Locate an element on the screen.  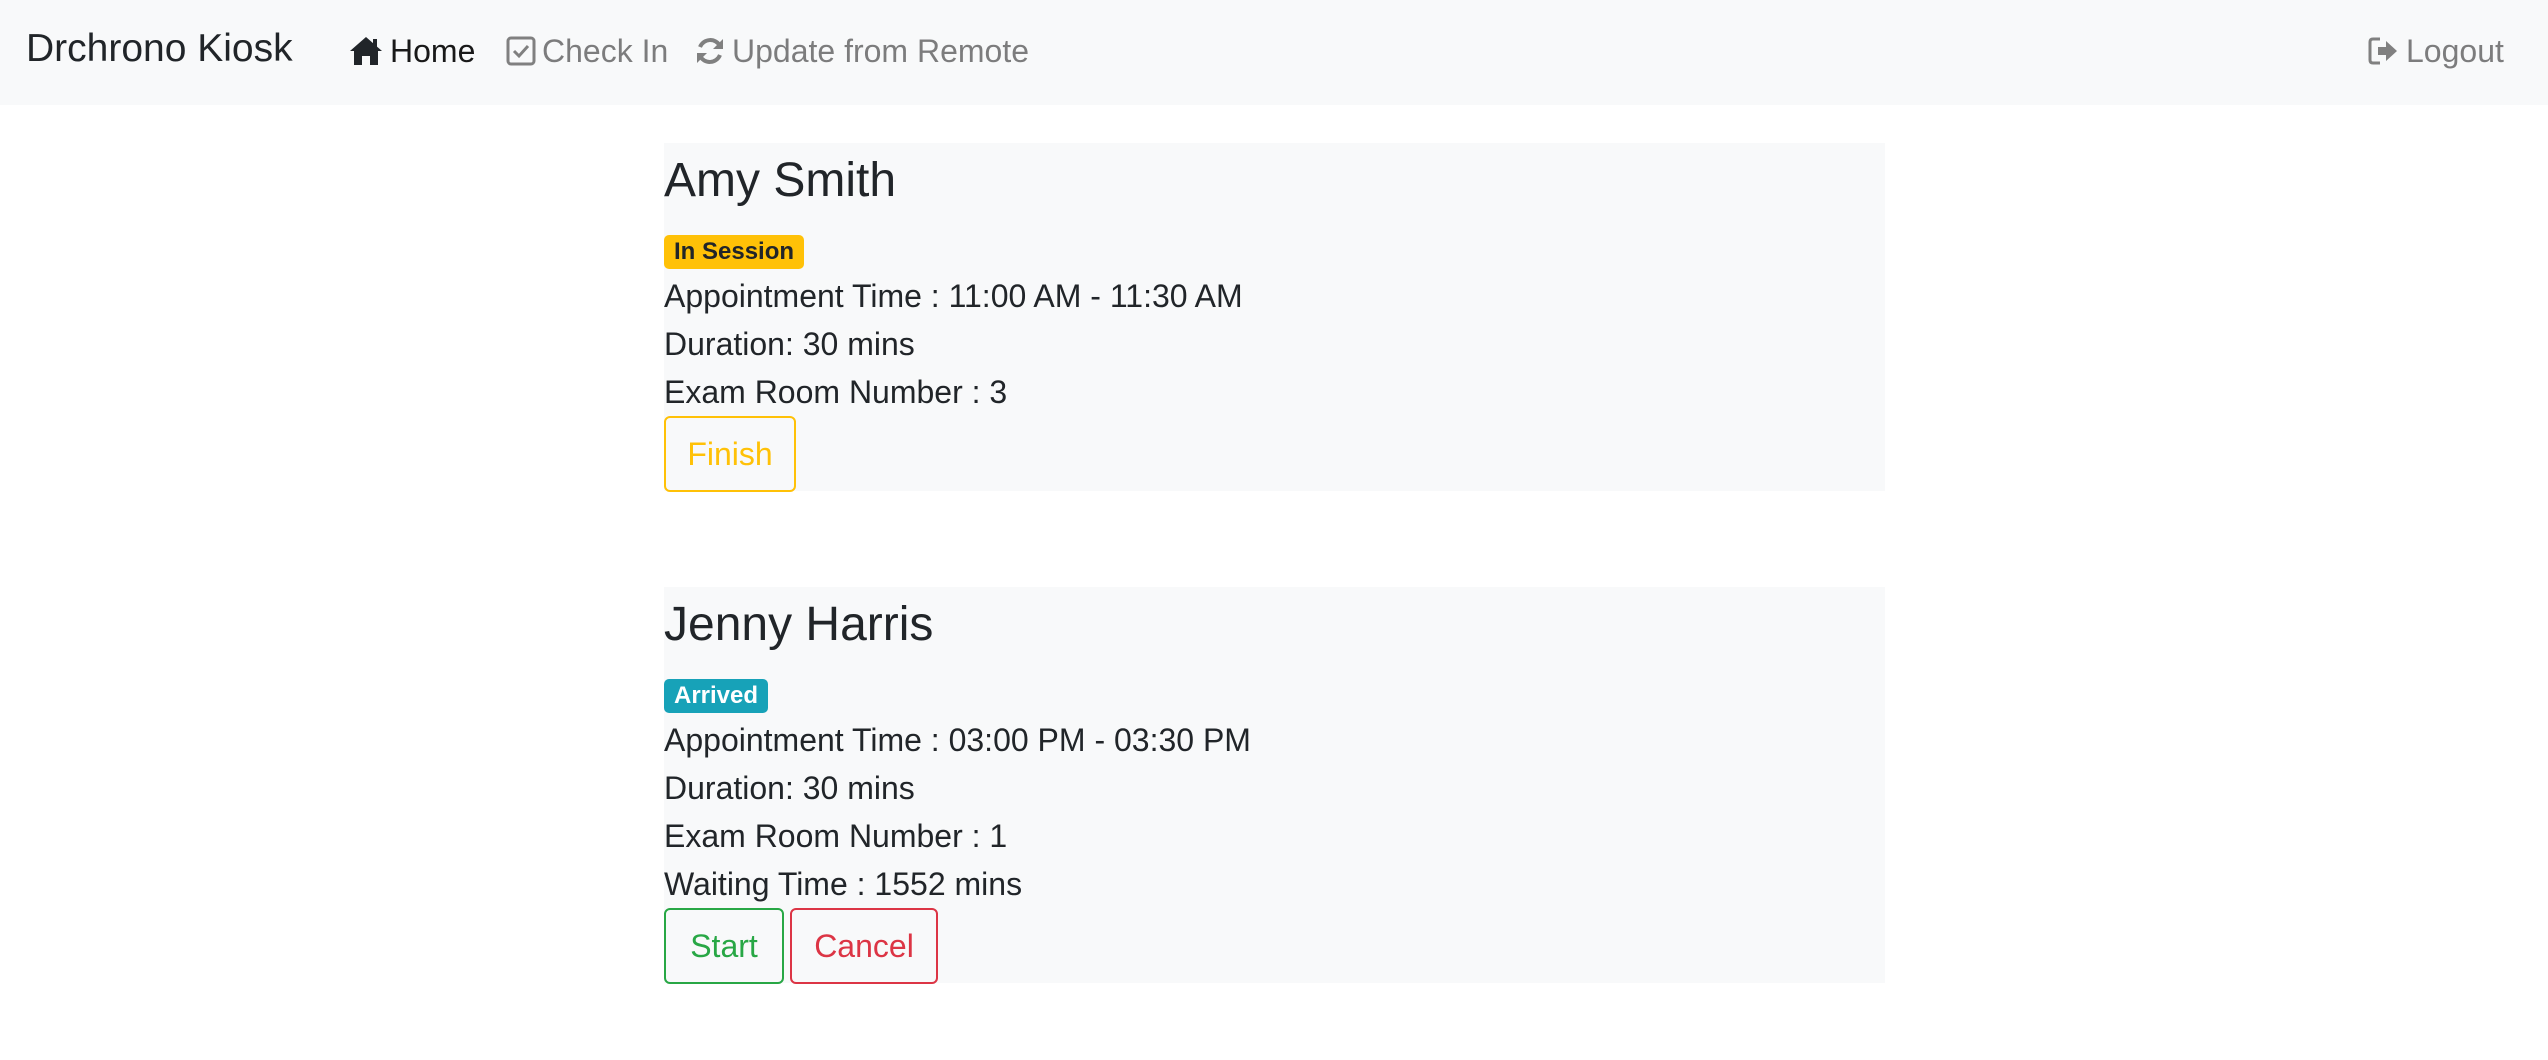
patient-name: Amy Smith is located at coordinates (780, 180).